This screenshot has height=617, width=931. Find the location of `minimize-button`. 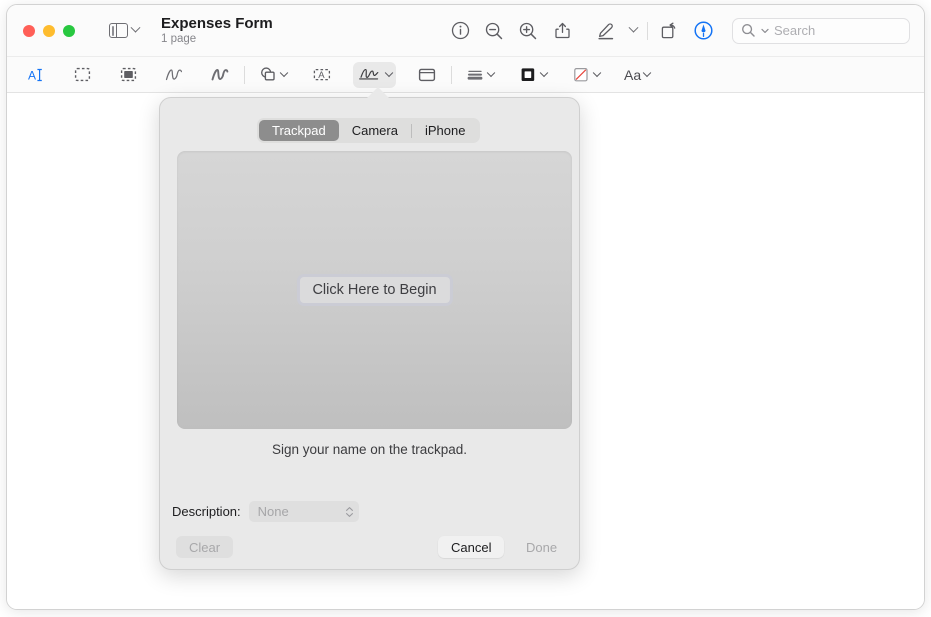

minimize-button is located at coordinates (49, 30).